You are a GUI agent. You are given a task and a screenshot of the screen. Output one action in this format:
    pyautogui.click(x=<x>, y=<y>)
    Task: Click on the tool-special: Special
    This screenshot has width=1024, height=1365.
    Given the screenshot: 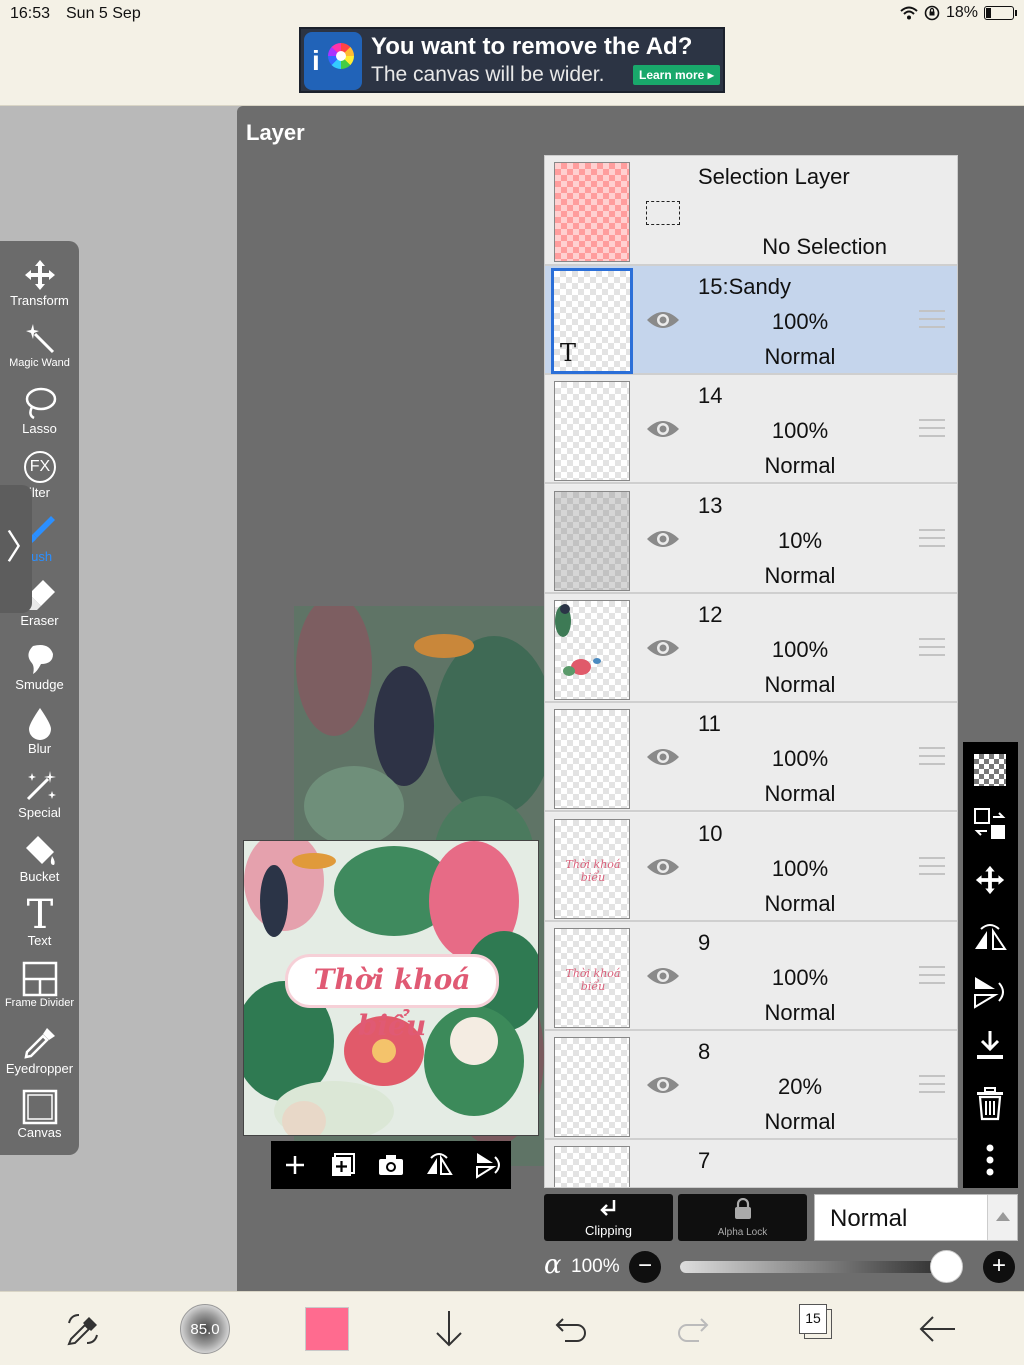 What is the action you would take?
    pyautogui.click(x=39, y=799)
    